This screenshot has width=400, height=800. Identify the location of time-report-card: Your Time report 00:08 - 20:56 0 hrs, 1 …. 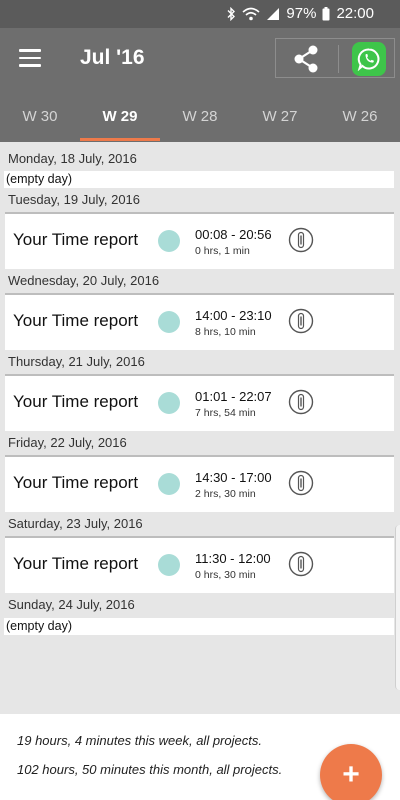
(199, 240).